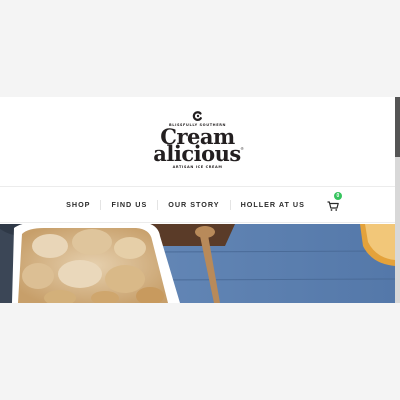  What do you see at coordinates (78, 204) in the screenshot?
I see `nav-item-shop: SHOP` at bounding box center [78, 204].